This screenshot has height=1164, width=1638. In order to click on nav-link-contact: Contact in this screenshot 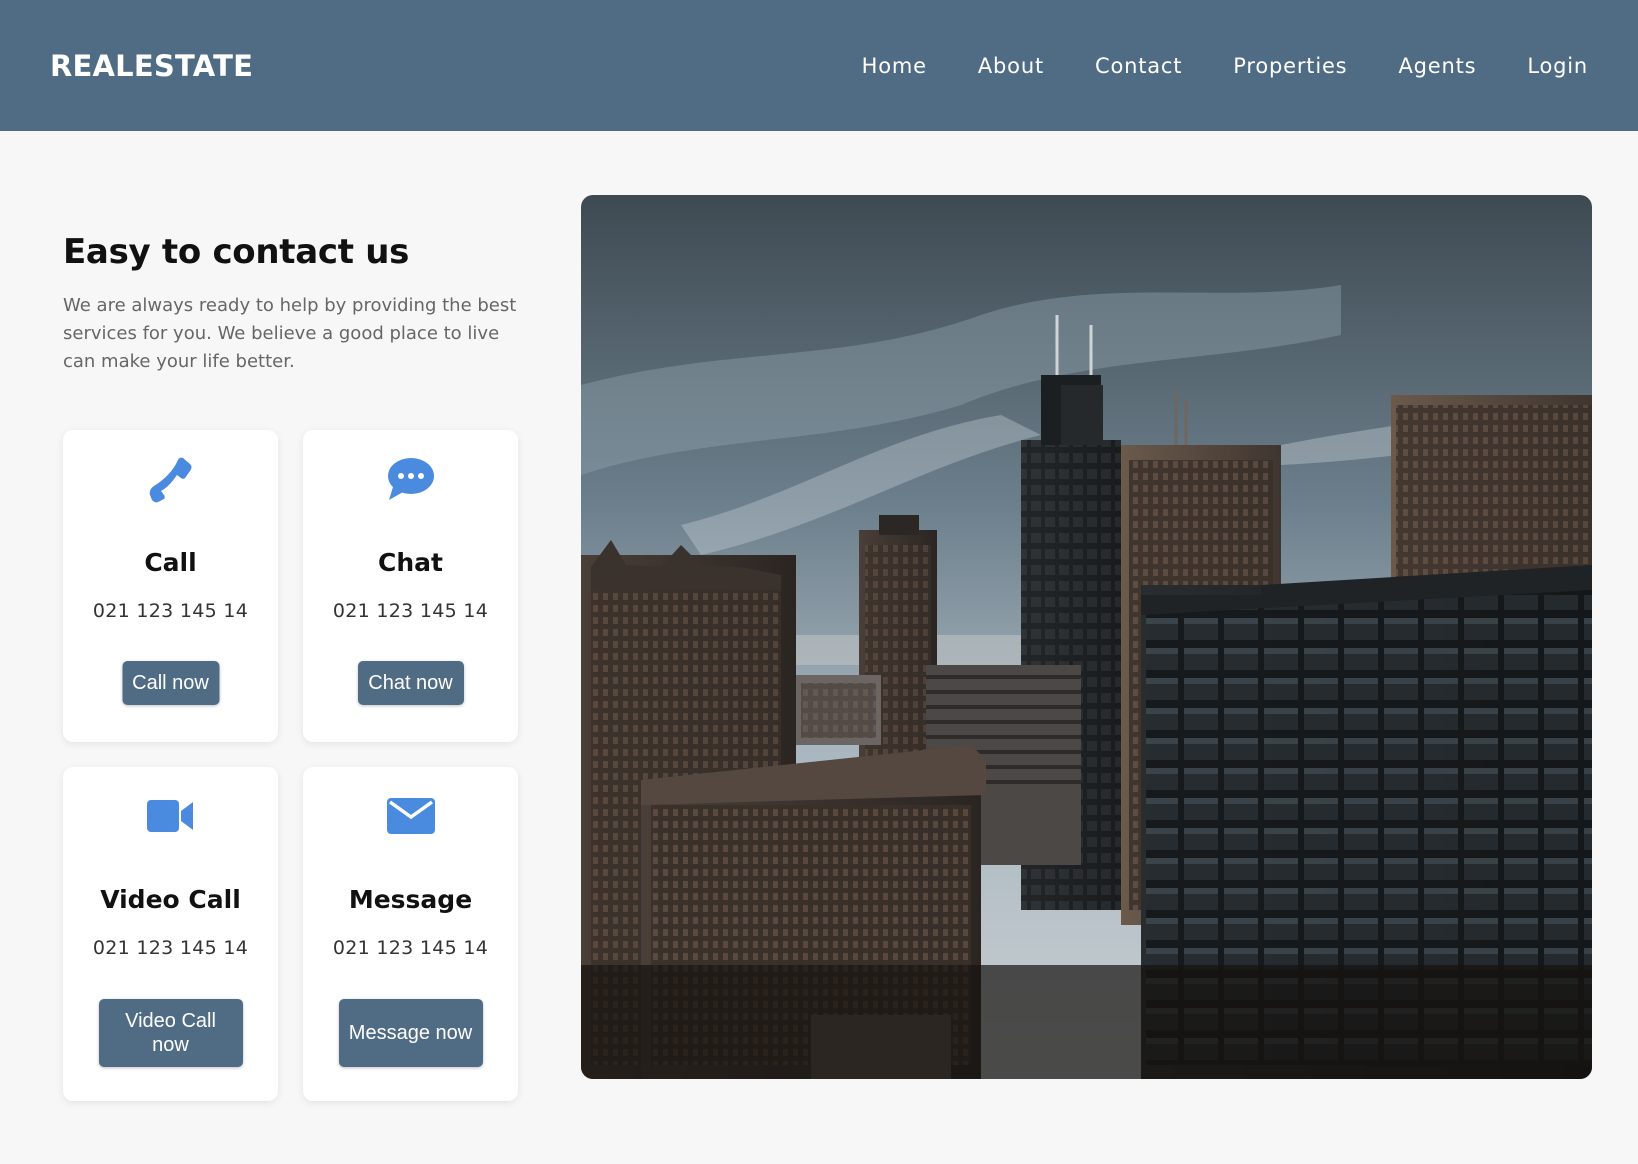, I will do `click(1138, 66)`.